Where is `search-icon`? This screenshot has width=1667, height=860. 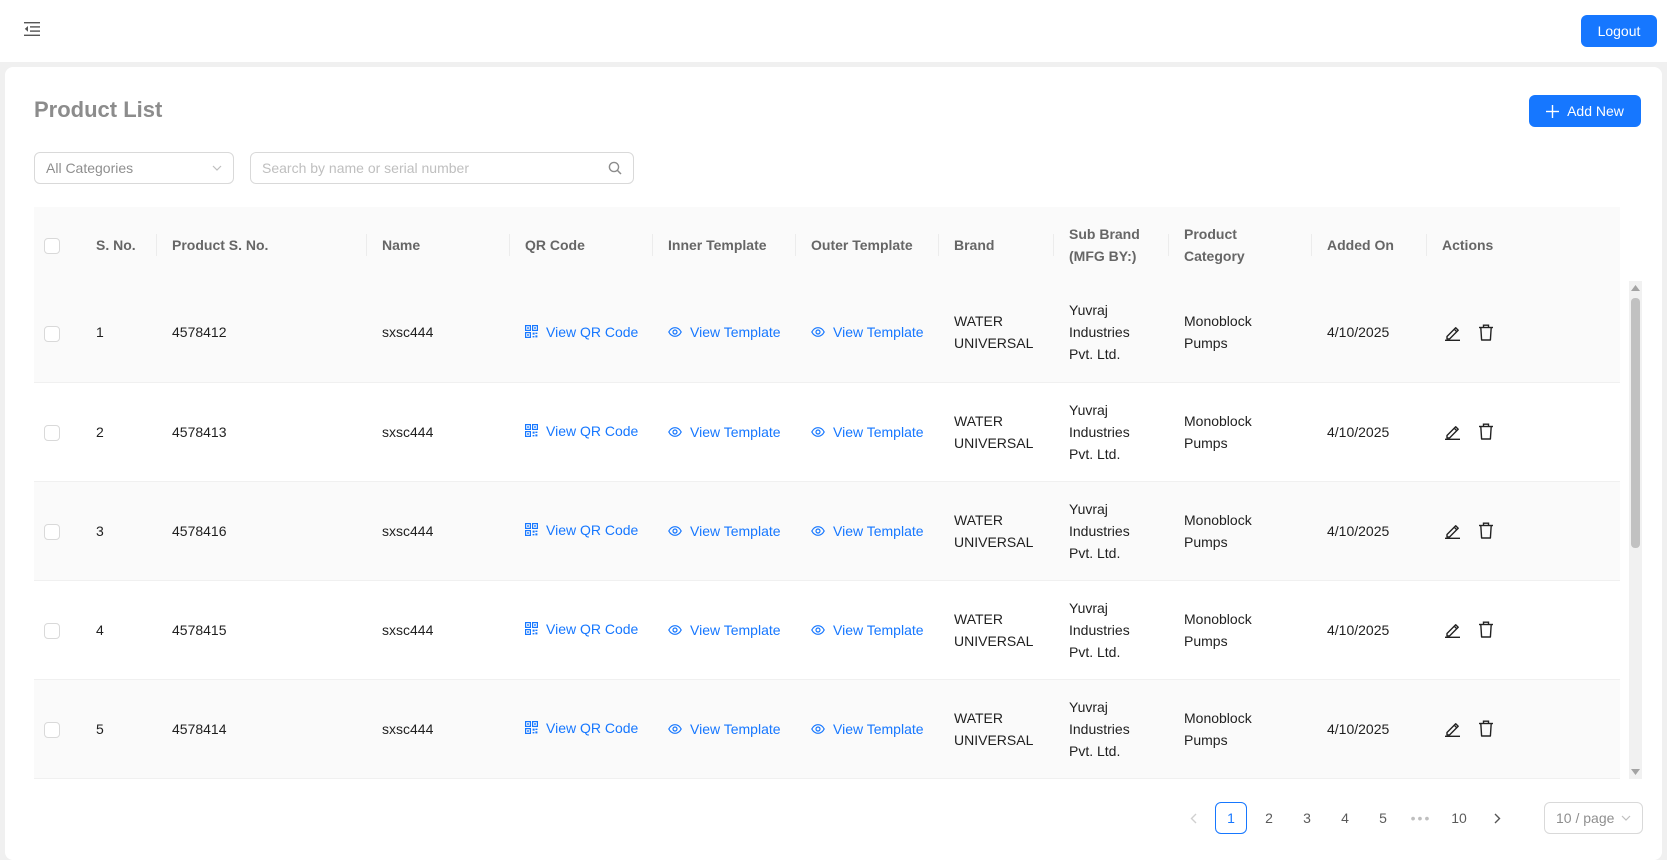 search-icon is located at coordinates (615, 168).